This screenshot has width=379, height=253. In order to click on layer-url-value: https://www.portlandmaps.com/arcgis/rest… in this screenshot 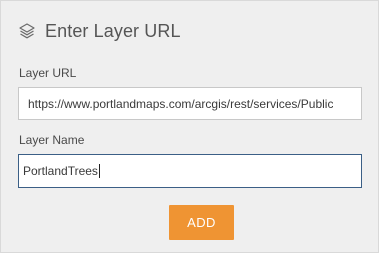, I will do `click(181, 103)`.